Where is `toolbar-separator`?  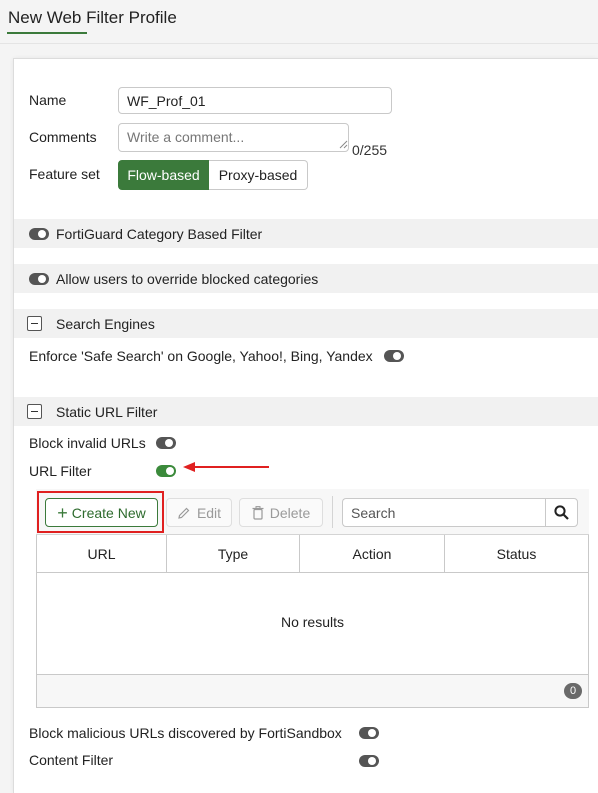
toolbar-separator is located at coordinates (332, 512).